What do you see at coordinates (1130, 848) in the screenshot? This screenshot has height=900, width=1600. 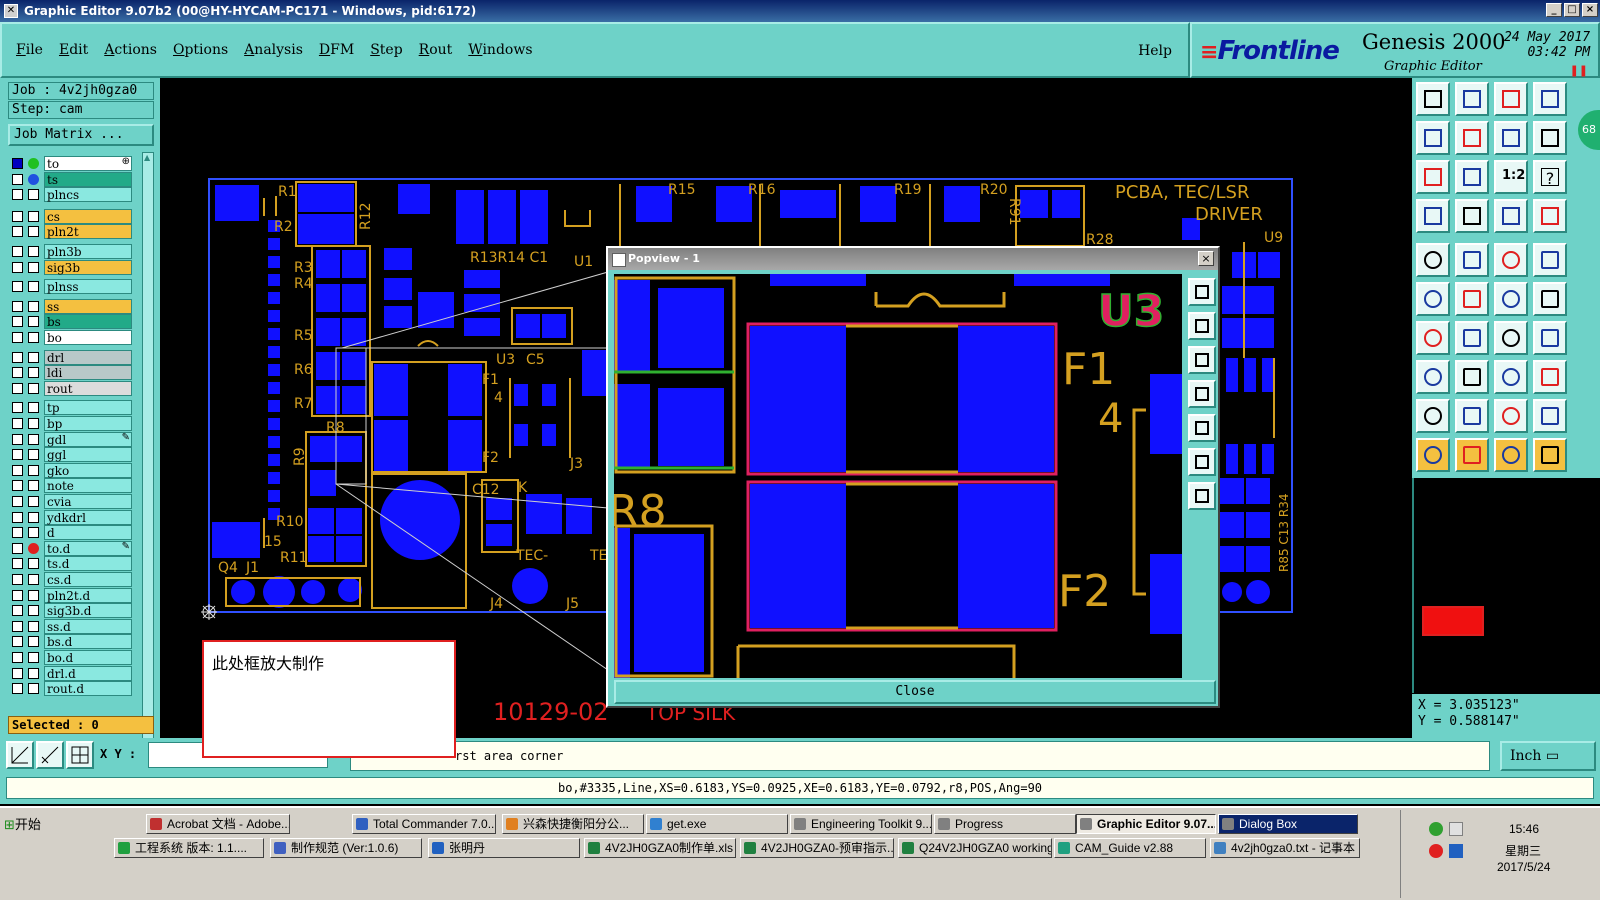 I see `taskbar-button: CAM_Guide v2.88` at bounding box center [1130, 848].